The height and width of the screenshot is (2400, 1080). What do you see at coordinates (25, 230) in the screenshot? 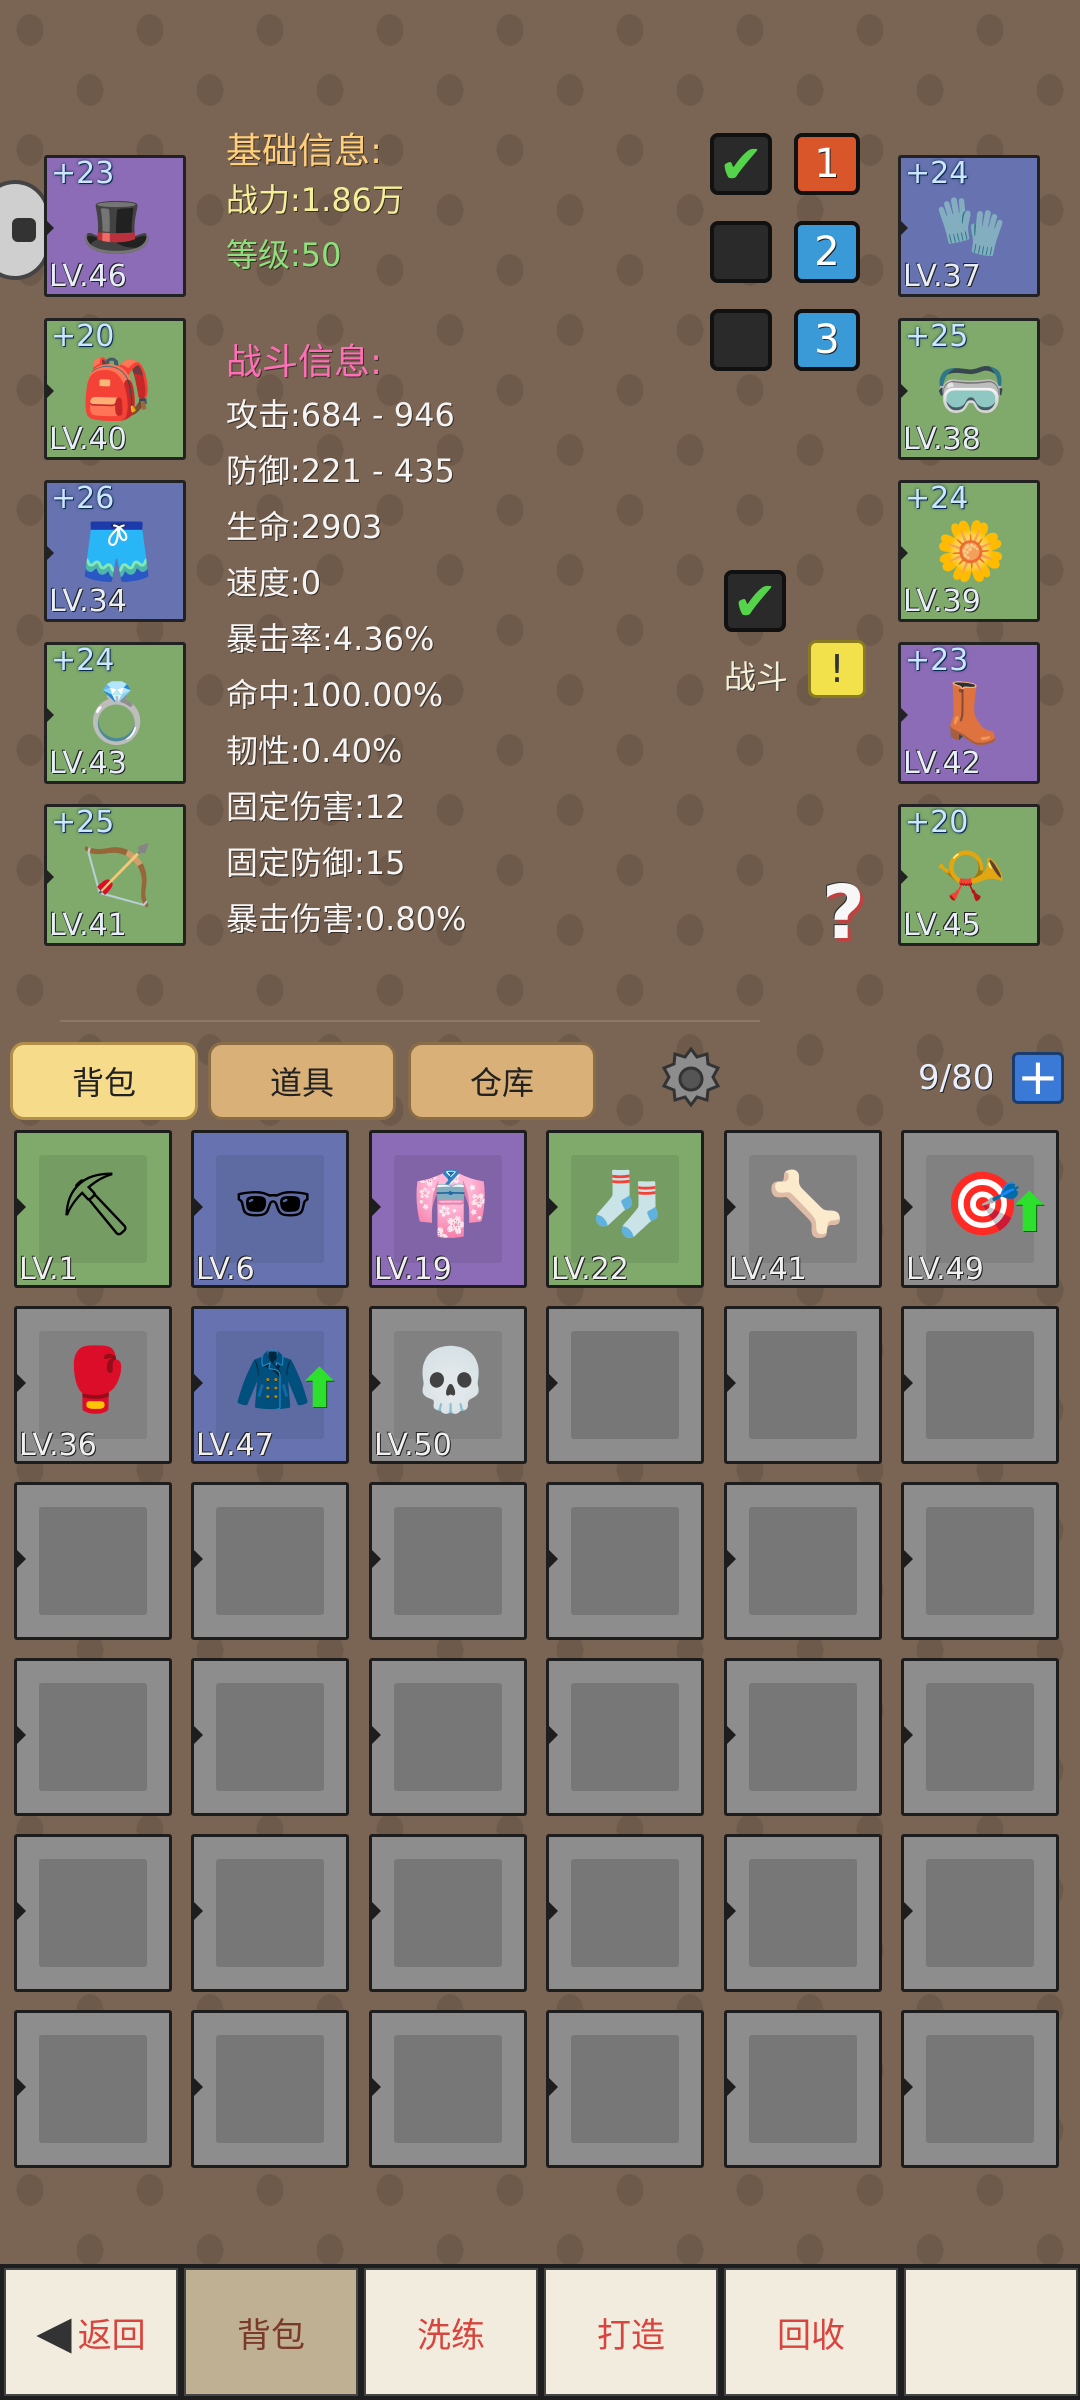
I see `side-avatar-button` at bounding box center [25, 230].